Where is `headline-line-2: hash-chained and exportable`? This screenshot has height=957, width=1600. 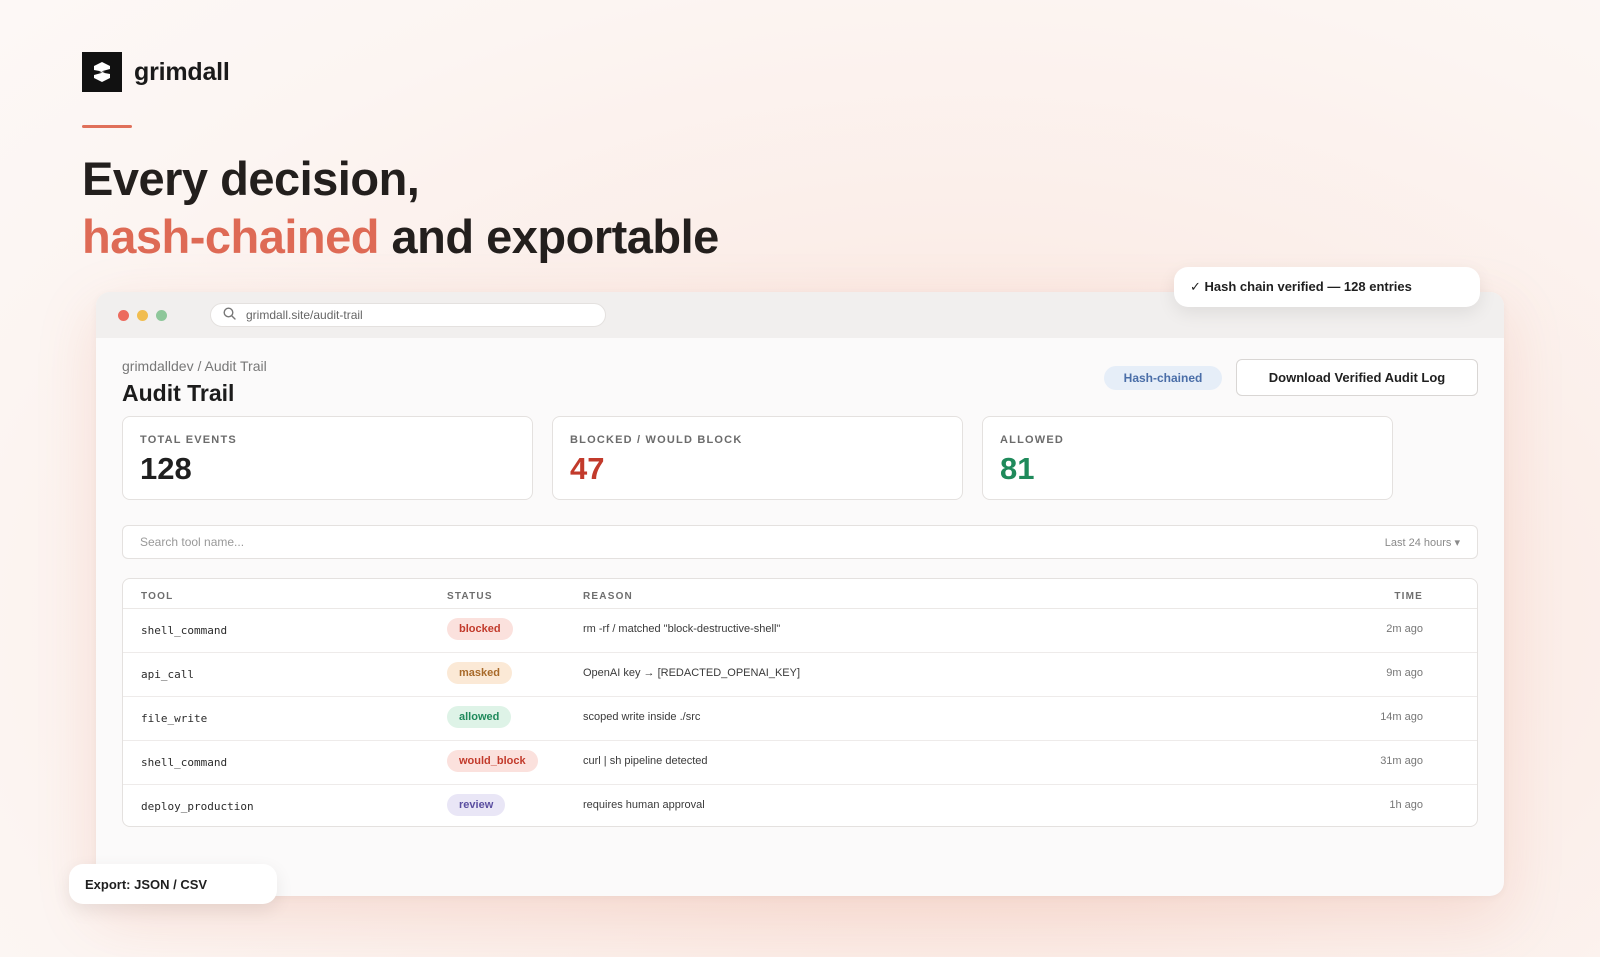
headline-line-2: hash-chained and exportable is located at coordinates (400, 237).